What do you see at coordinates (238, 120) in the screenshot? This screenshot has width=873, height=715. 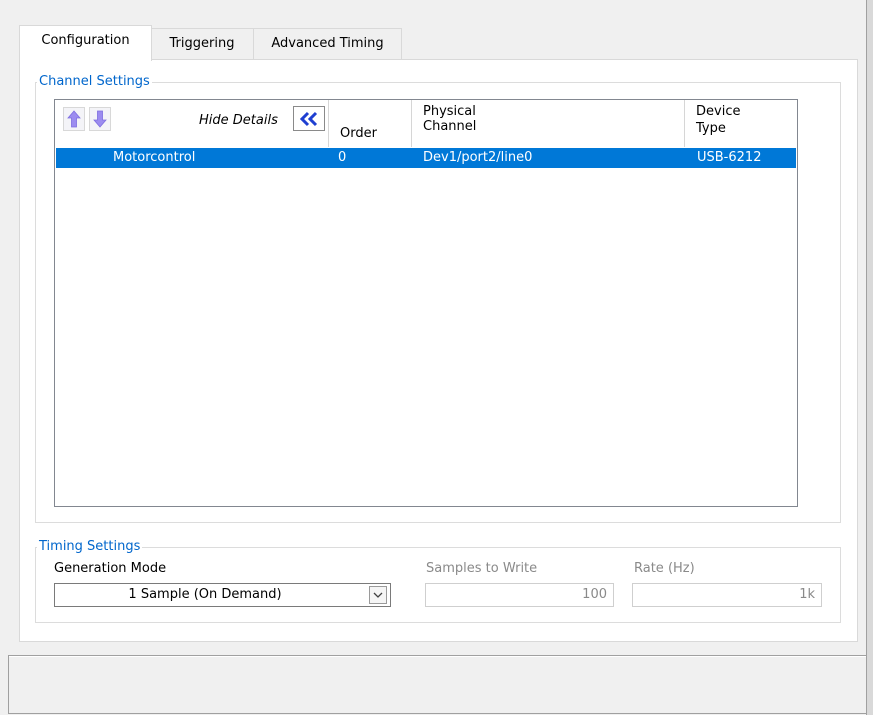 I see `hide-details-label: Hide Details` at bounding box center [238, 120].